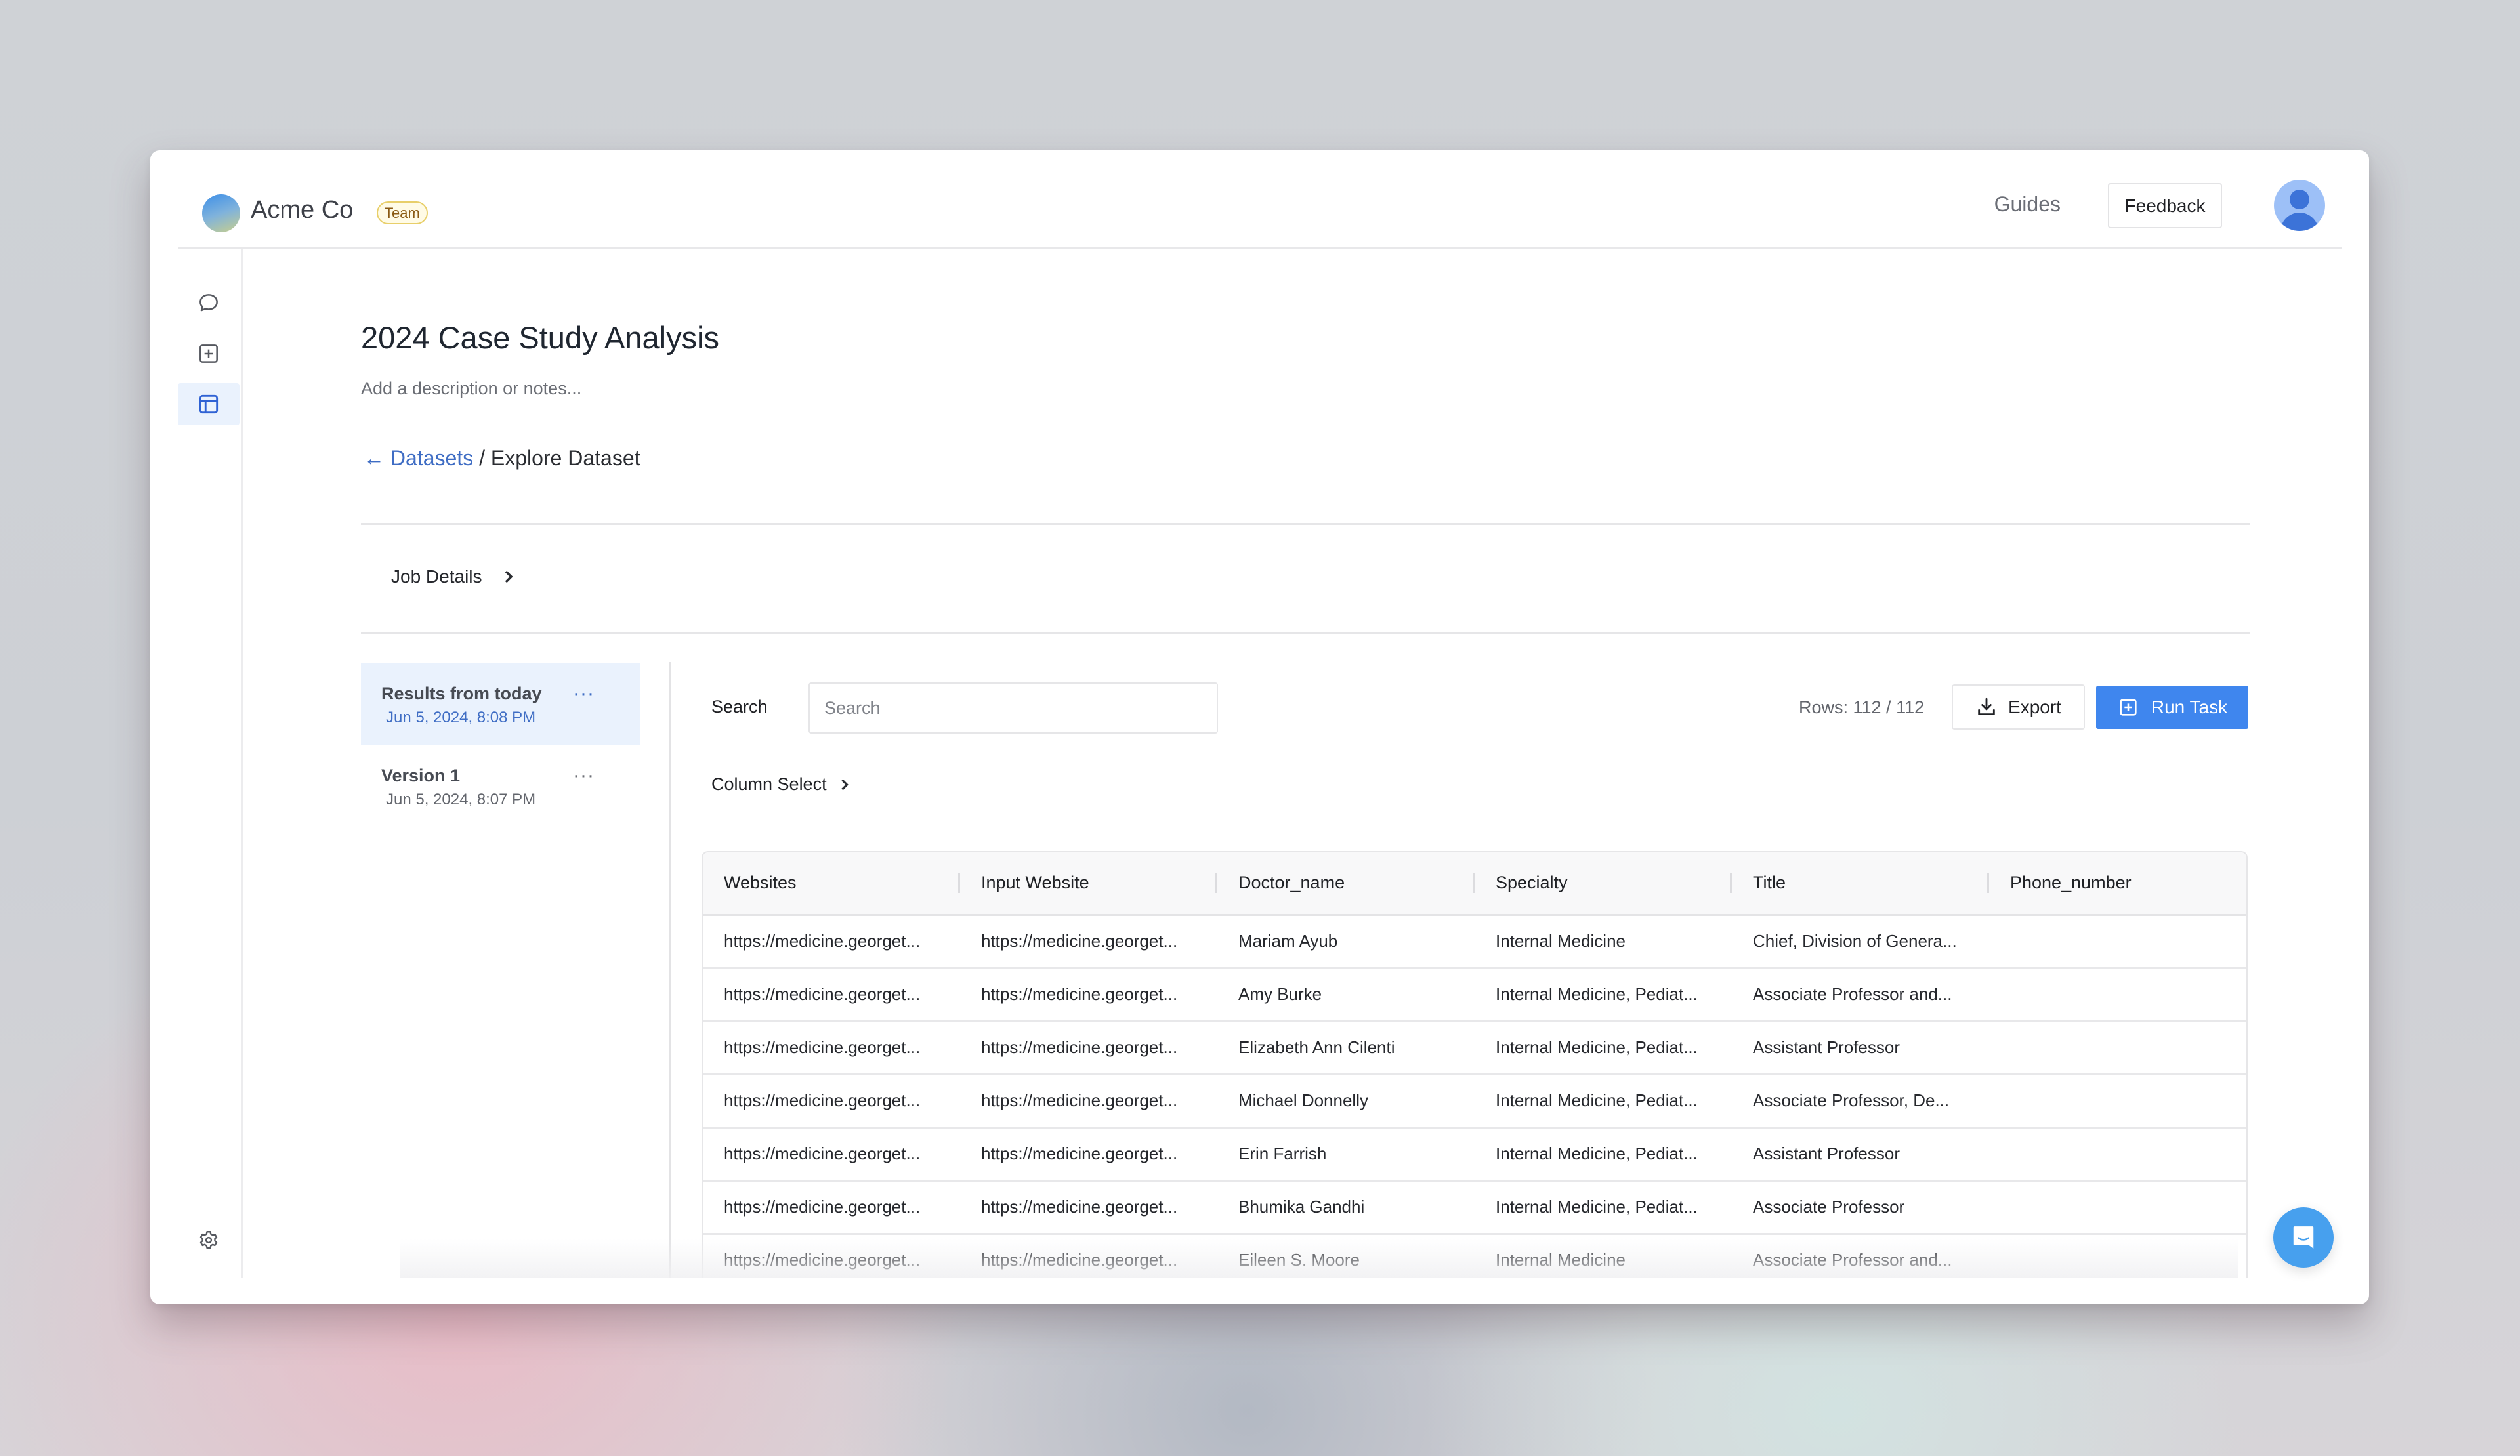 This screenshot has height=1456, width=2520. What do you see at coordinates (436, 576) in the screenshot?
I see `job-details-label: Job Details` at bounding box center [436, 576].